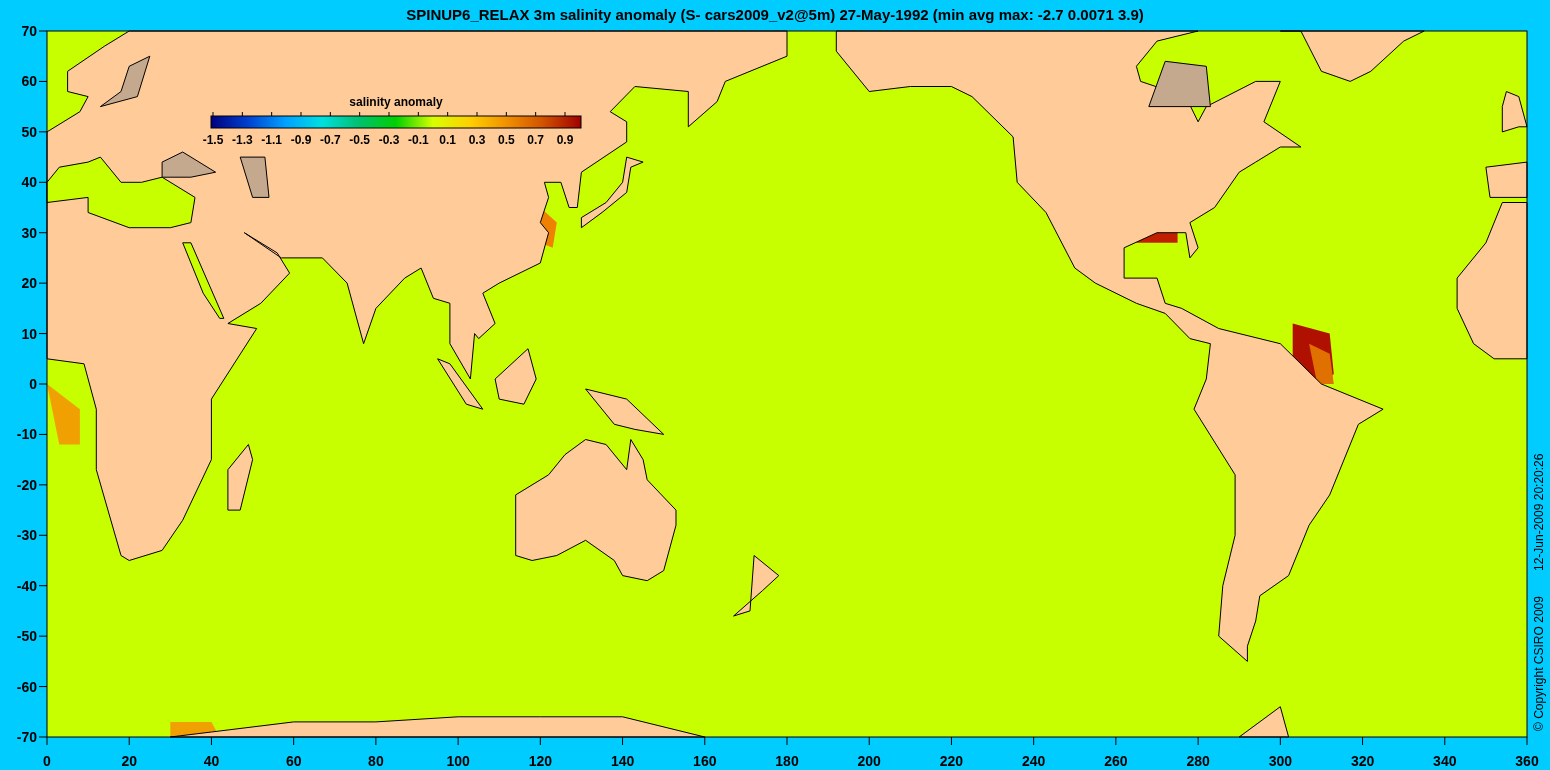 This screenshot has width=1550, height=770. Describe the element at coordinates (26, 535) in the screenshot. I see `y-axis-label: -30` at that location.